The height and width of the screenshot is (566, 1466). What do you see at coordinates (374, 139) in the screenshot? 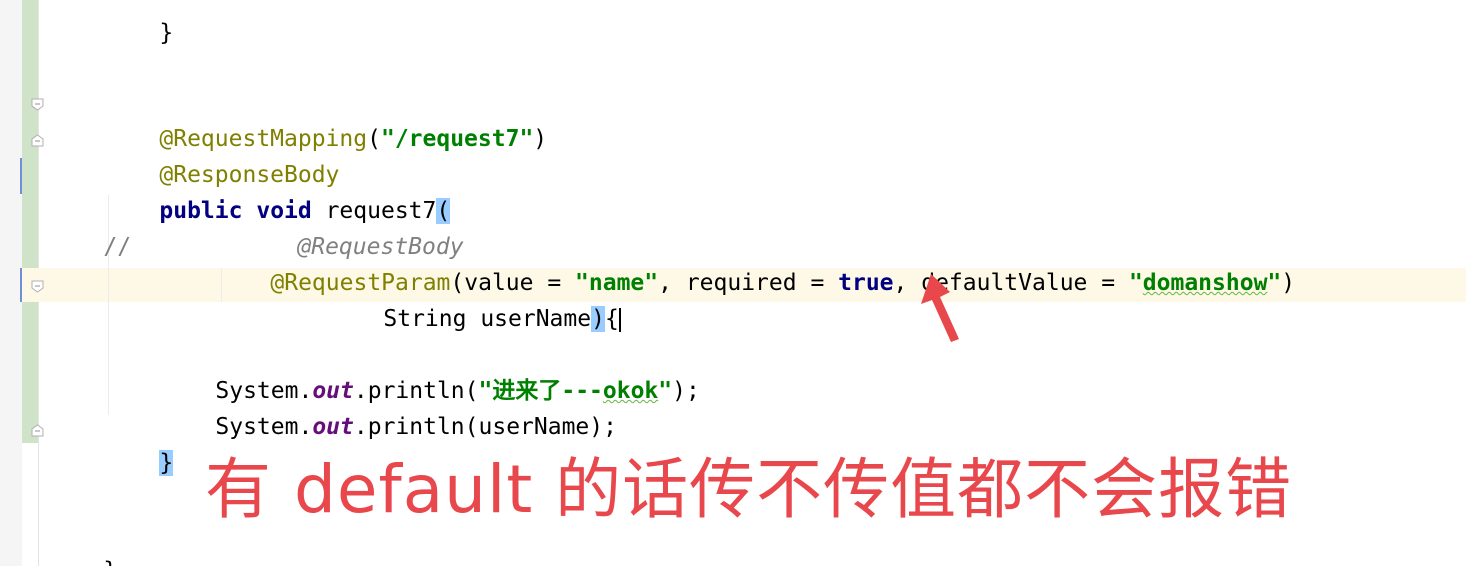
I see `code-token: (` at bounding box center [374, 139].